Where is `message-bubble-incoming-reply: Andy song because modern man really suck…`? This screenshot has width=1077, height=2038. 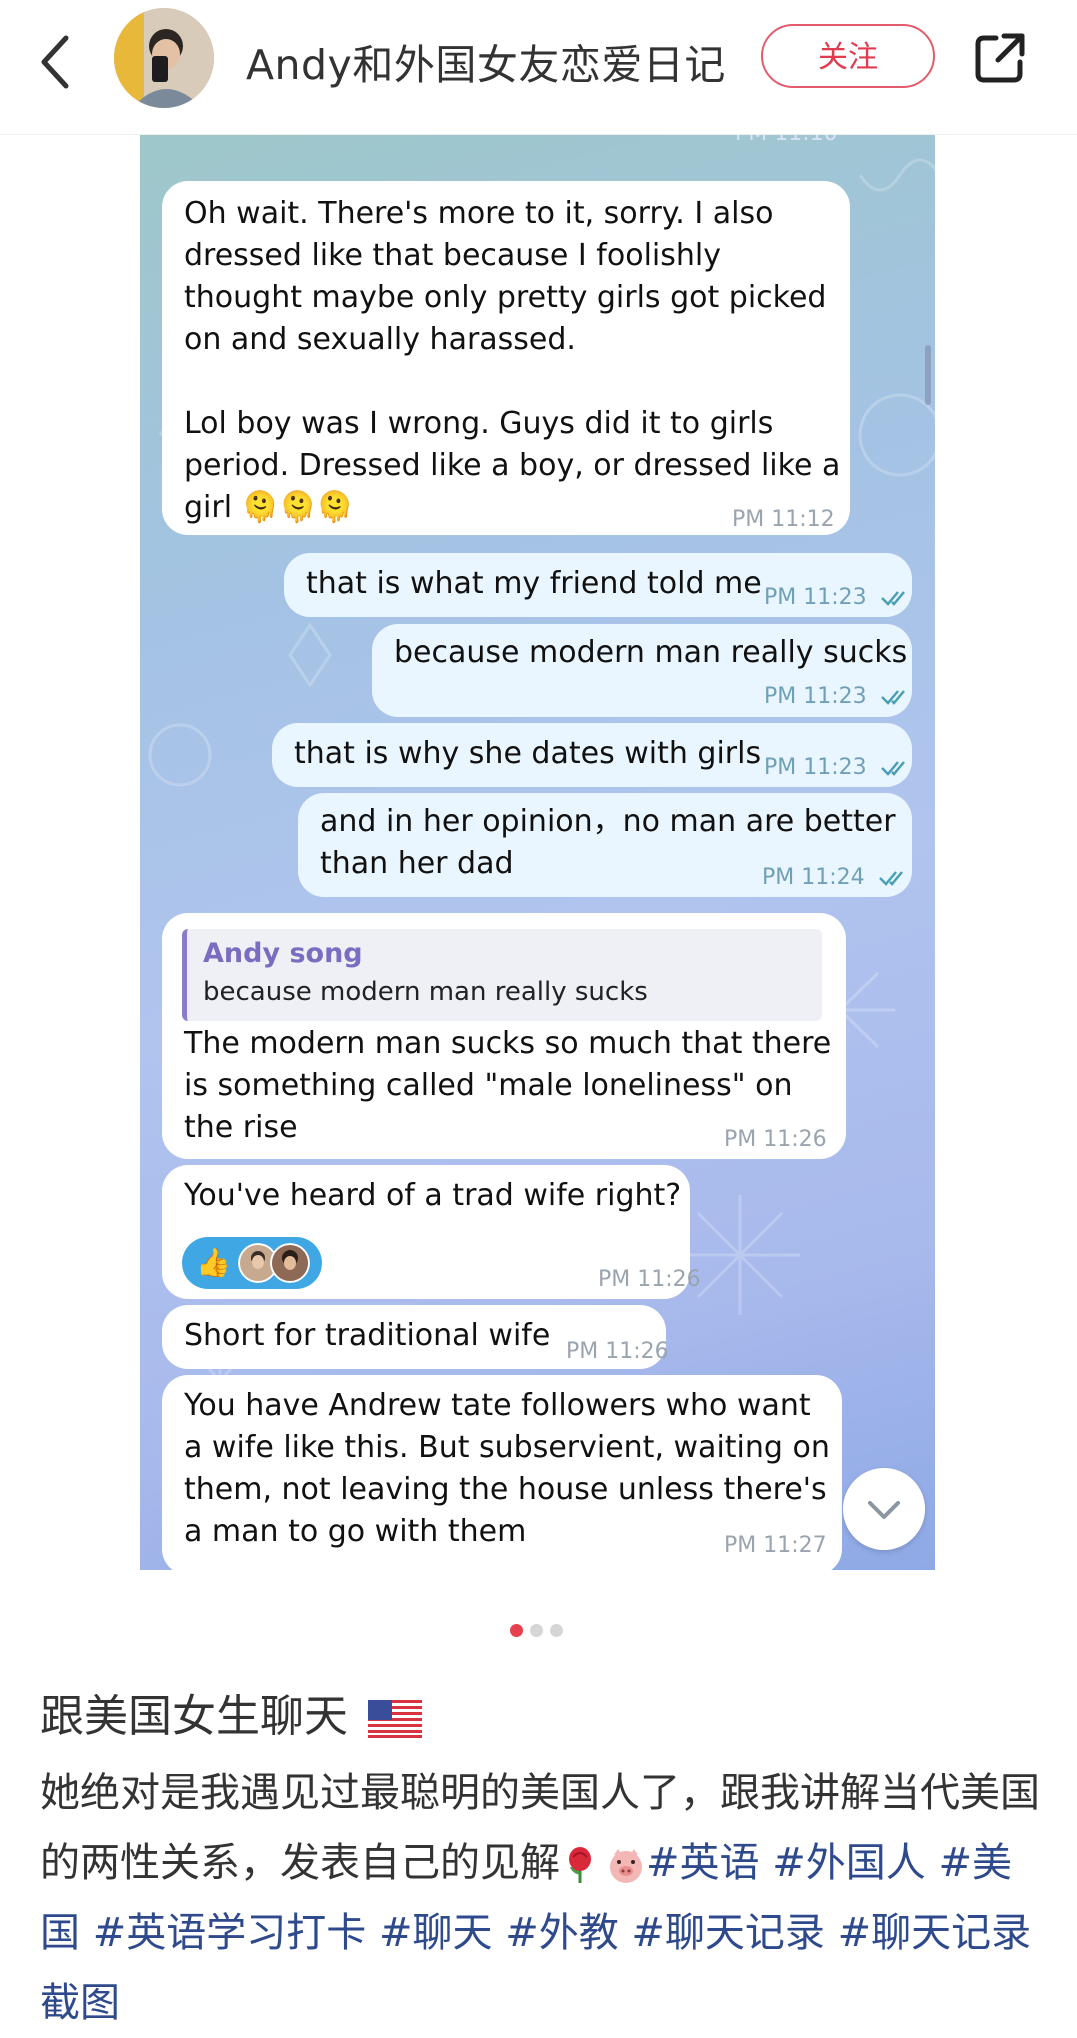
message-bubble-incoming-reply: Andy song because modern man really suck… is located at coordinates (504, 1036).